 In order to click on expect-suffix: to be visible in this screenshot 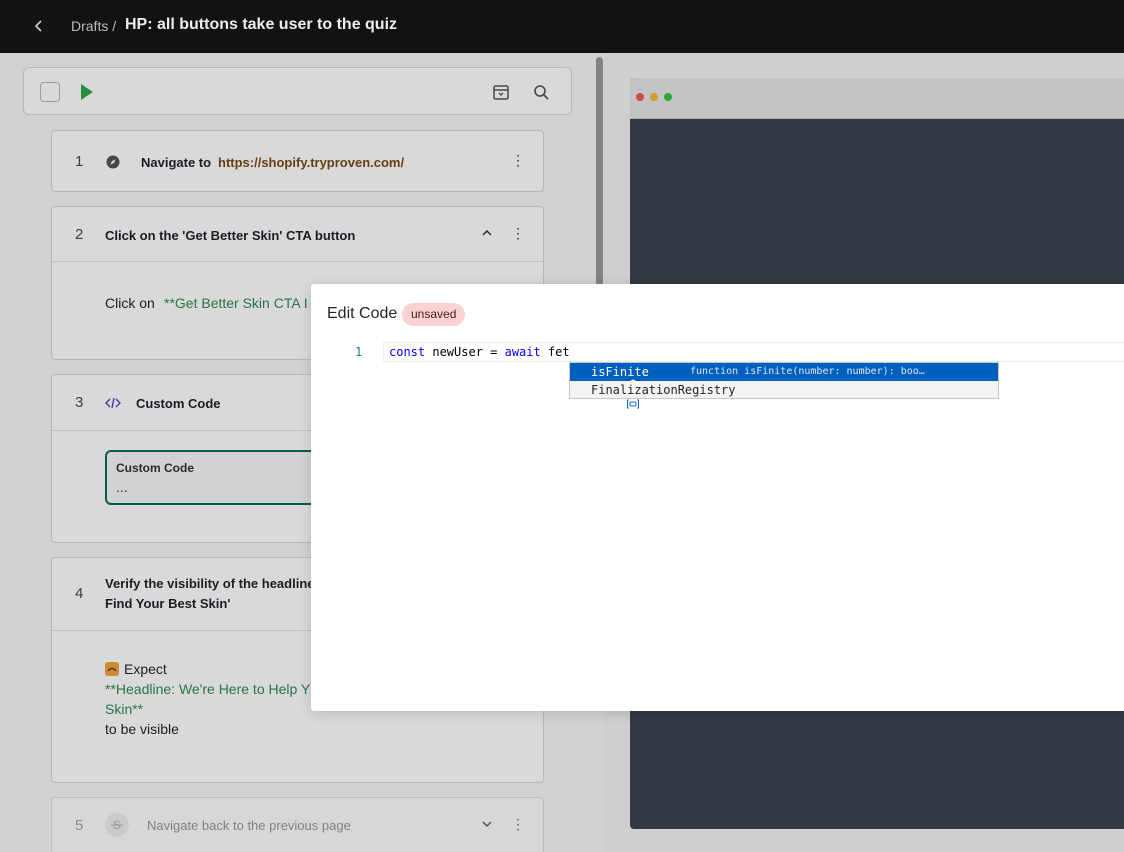, I will do `click(142, 729)`.